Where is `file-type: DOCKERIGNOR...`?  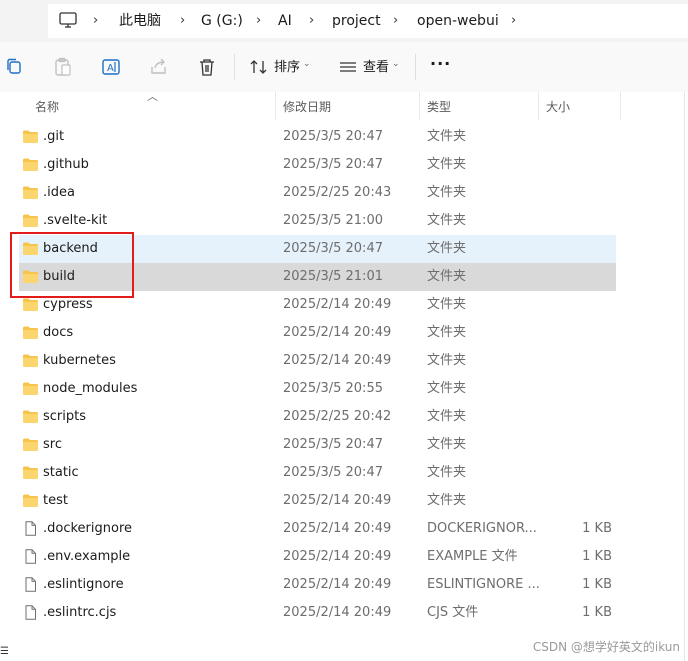 file-type: DOCKERIGNOR... is located at coordinates (482, 528).